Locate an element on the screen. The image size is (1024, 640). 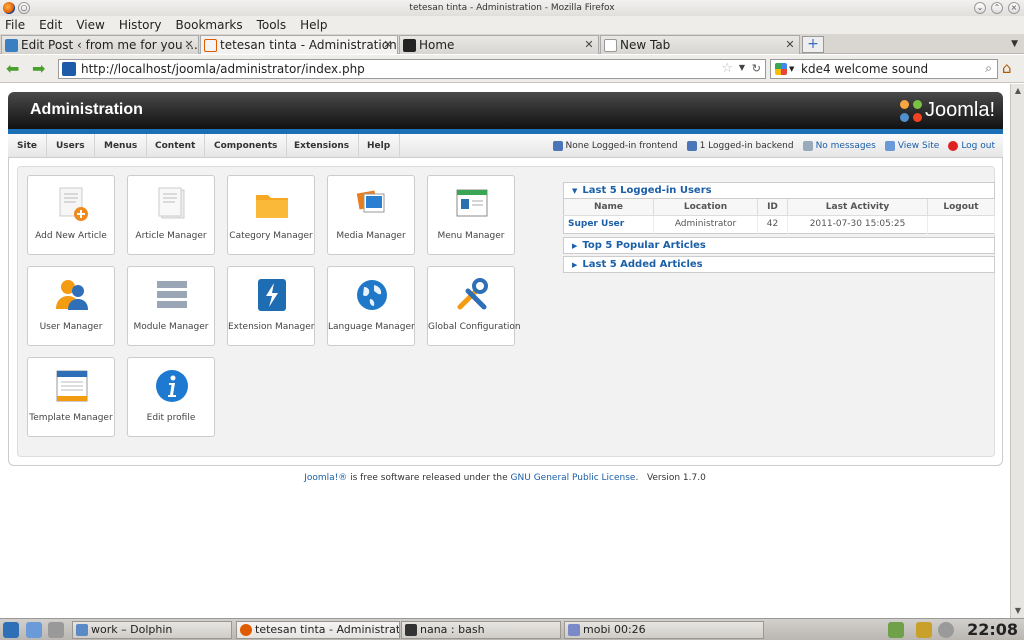
menu-file: File is located at coordinates (15, 25).